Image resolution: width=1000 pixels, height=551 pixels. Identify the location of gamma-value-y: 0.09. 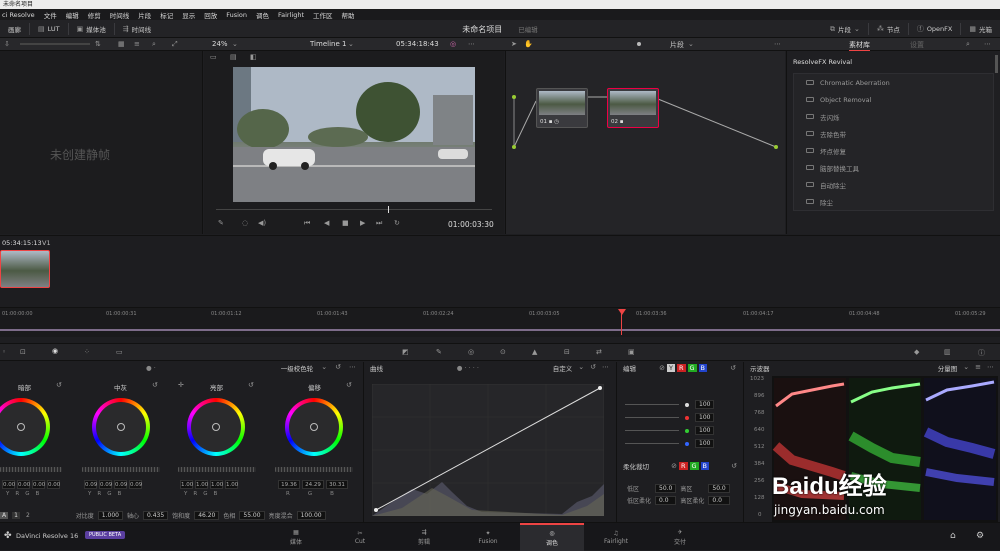
(90, 484).